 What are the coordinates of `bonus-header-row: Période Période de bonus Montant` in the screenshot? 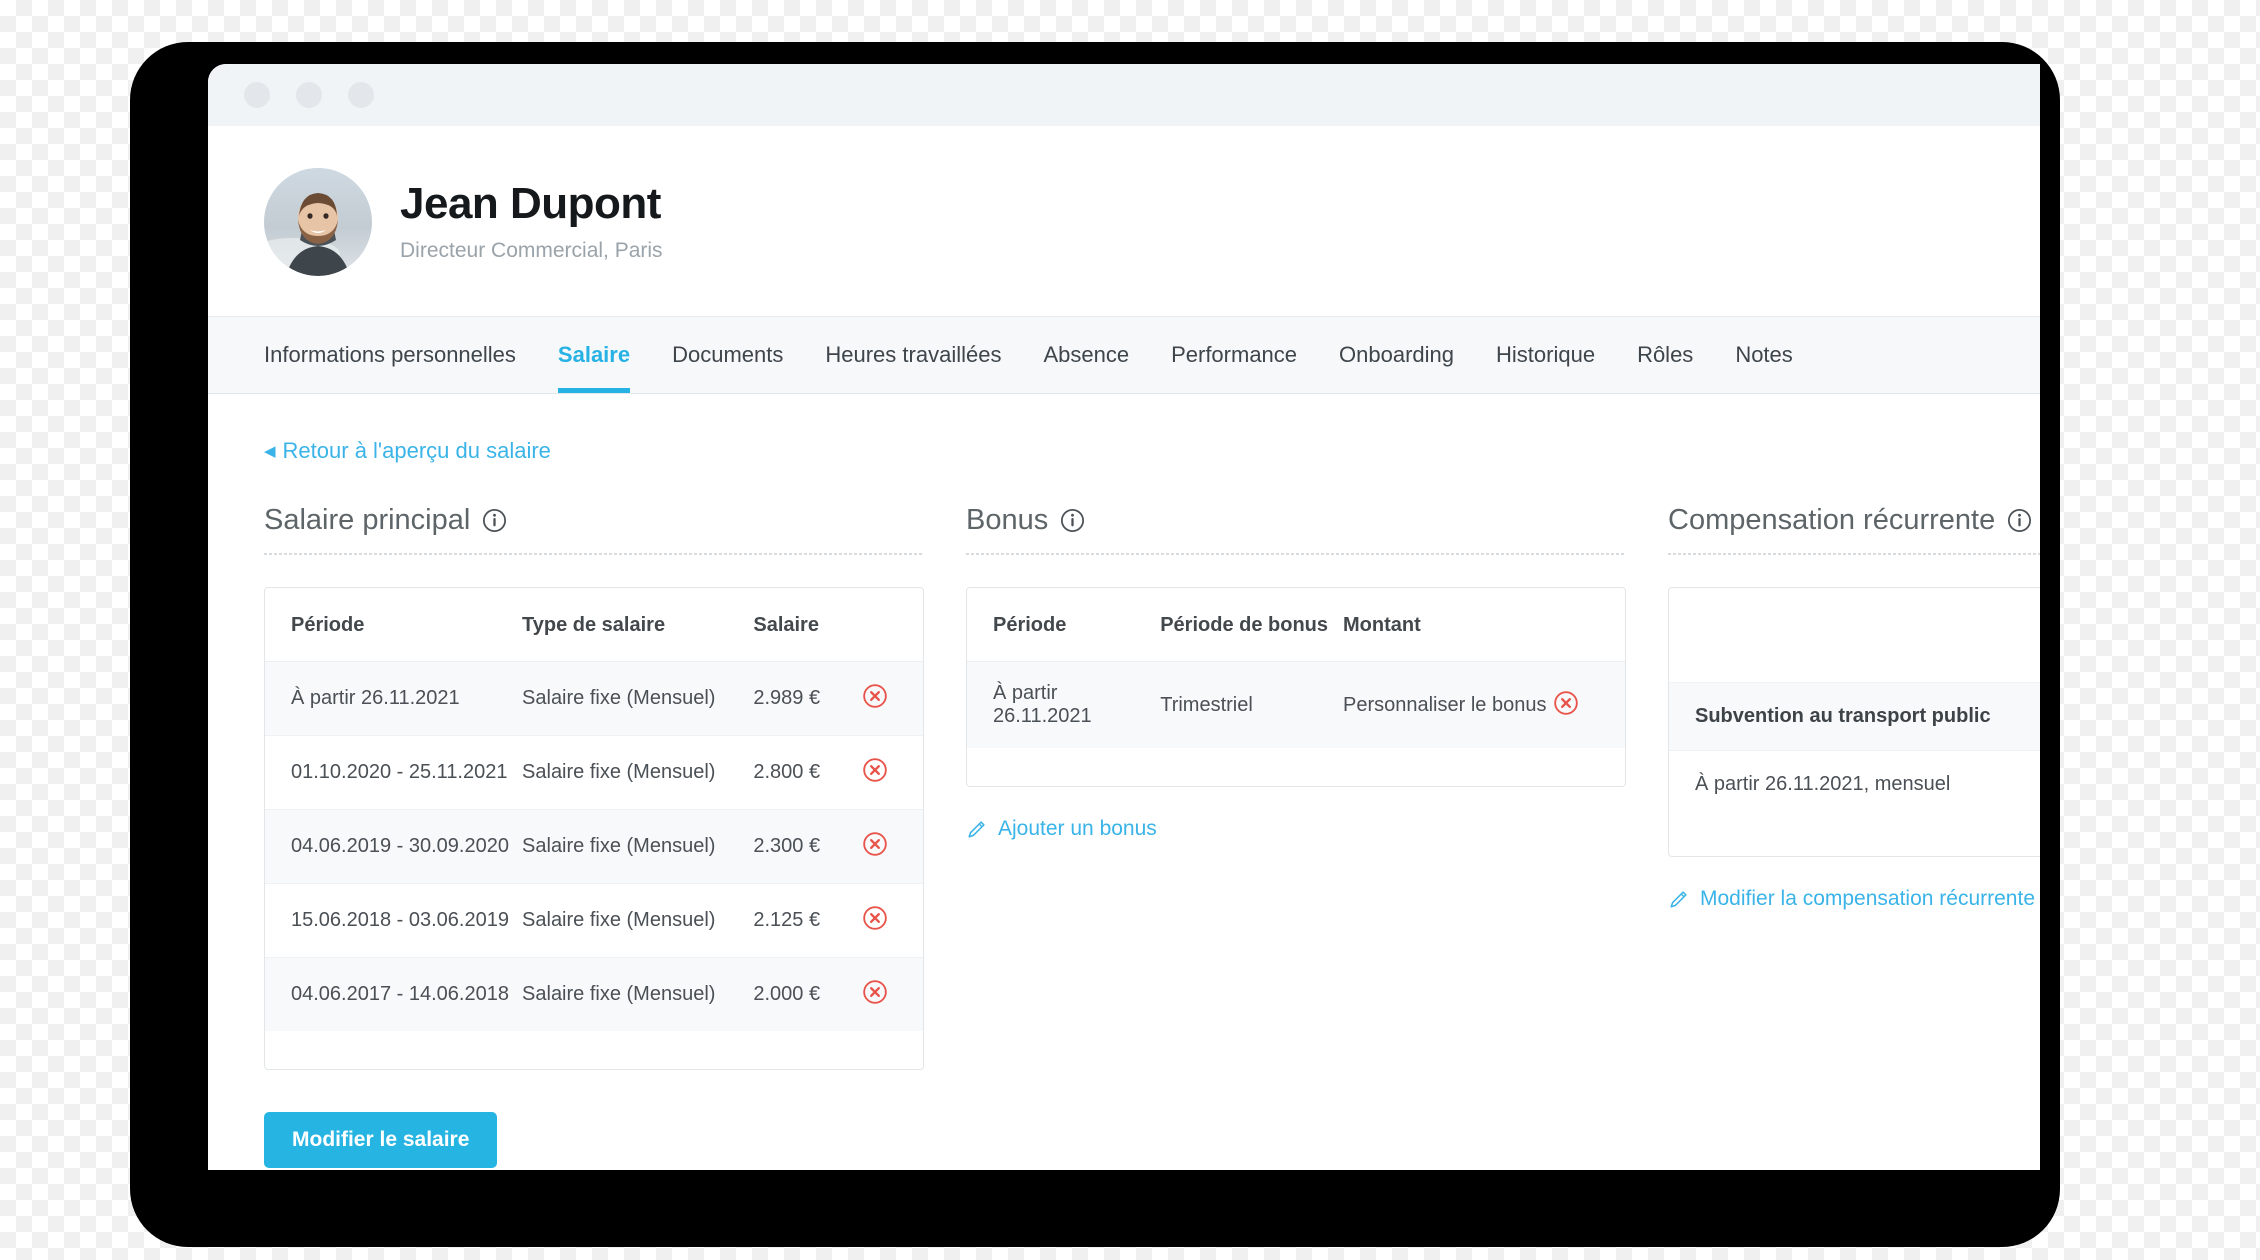 It's located at (1296, 625).